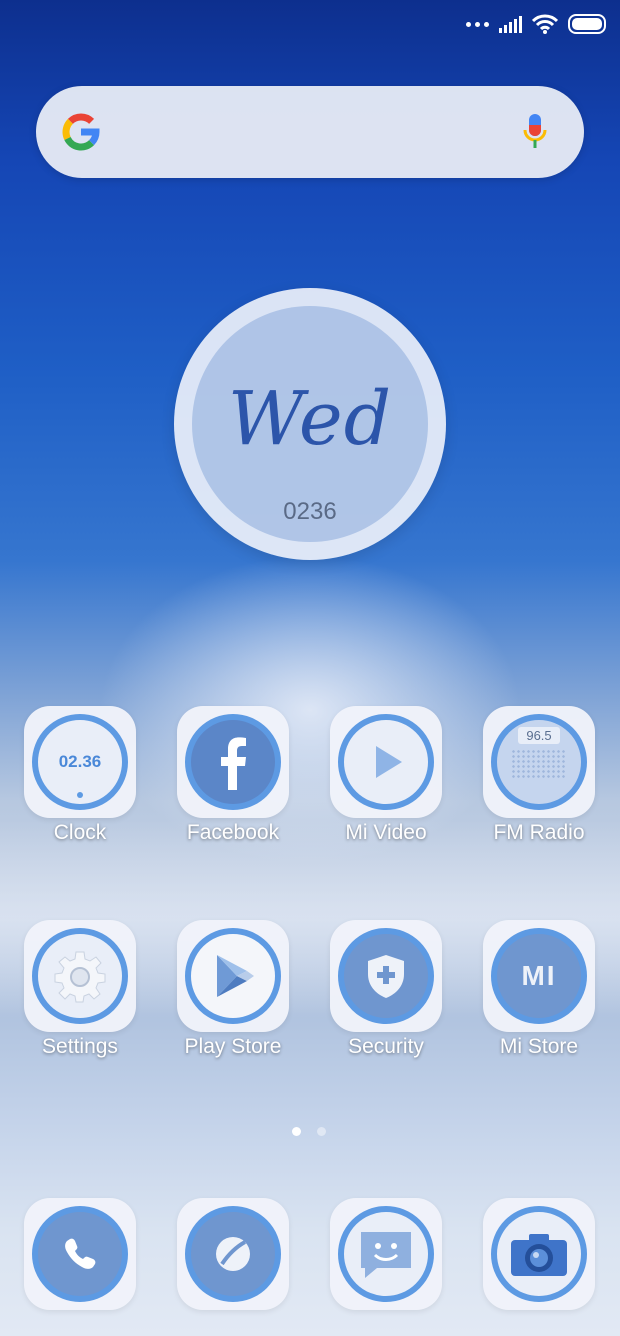 The height and width of the screenshot is (1336, 620). I want to click on play-store-icon, so click(233, 976).